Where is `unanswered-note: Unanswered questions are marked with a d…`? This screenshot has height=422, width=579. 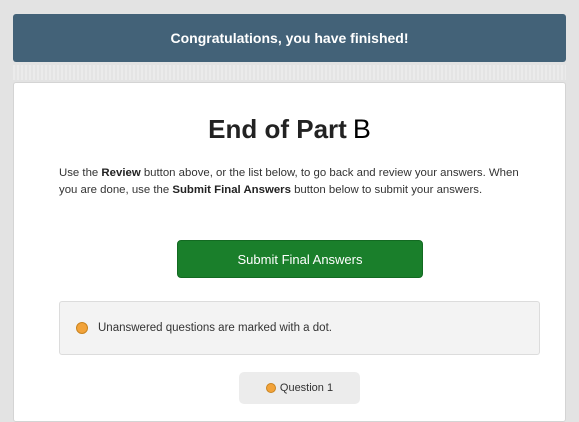
unanswered-note: Unanswered questions are marked with a d… is located at coordinates (299, 328).